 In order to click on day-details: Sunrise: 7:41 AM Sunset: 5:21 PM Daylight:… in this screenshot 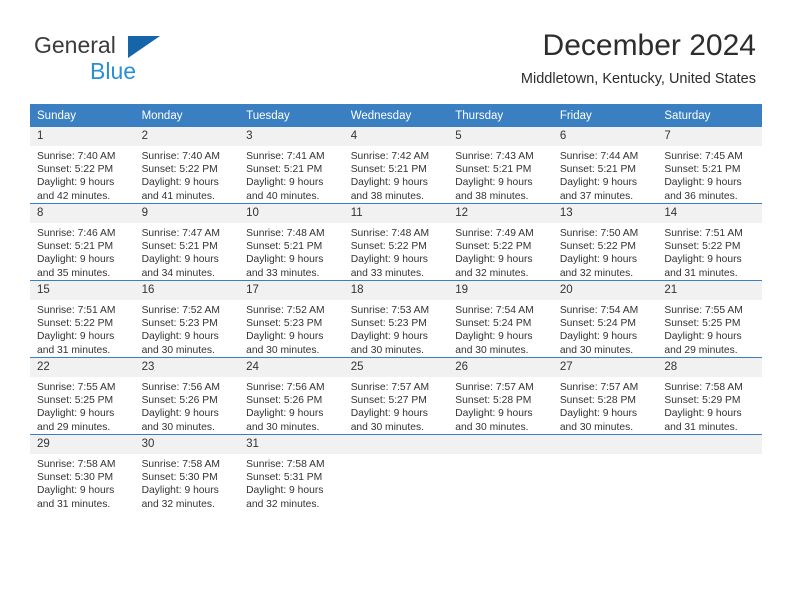, I will do `click(291, 174)`.